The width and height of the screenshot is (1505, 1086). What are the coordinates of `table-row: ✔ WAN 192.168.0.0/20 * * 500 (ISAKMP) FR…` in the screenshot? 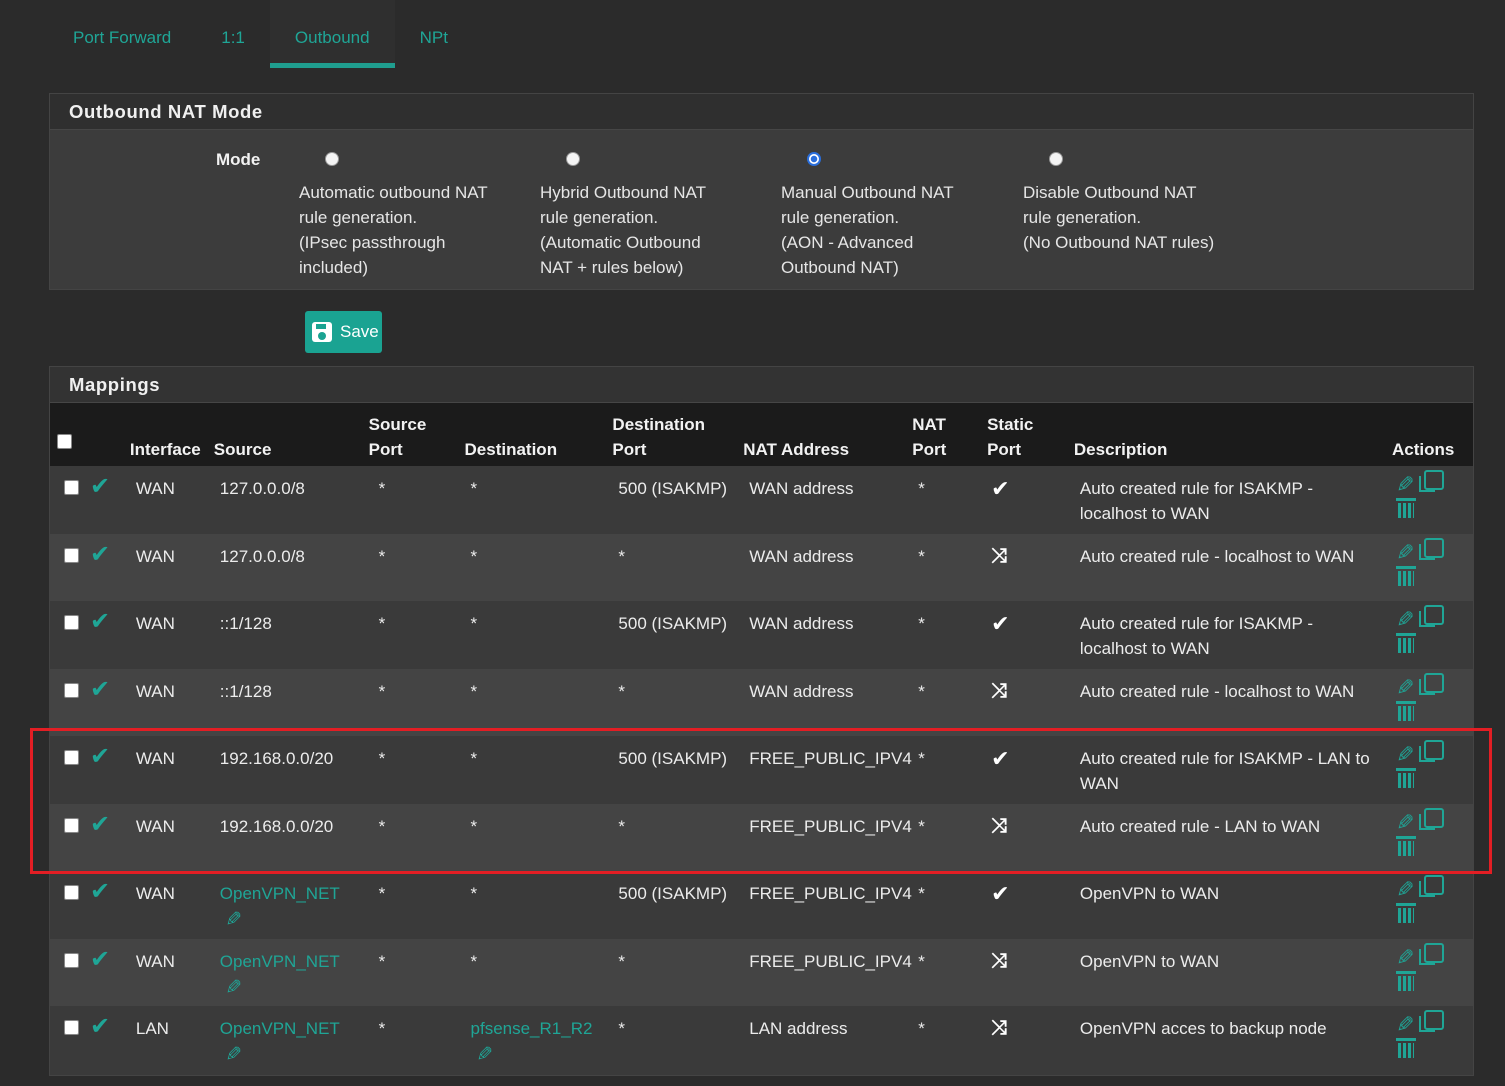 It's located at (761, 770).